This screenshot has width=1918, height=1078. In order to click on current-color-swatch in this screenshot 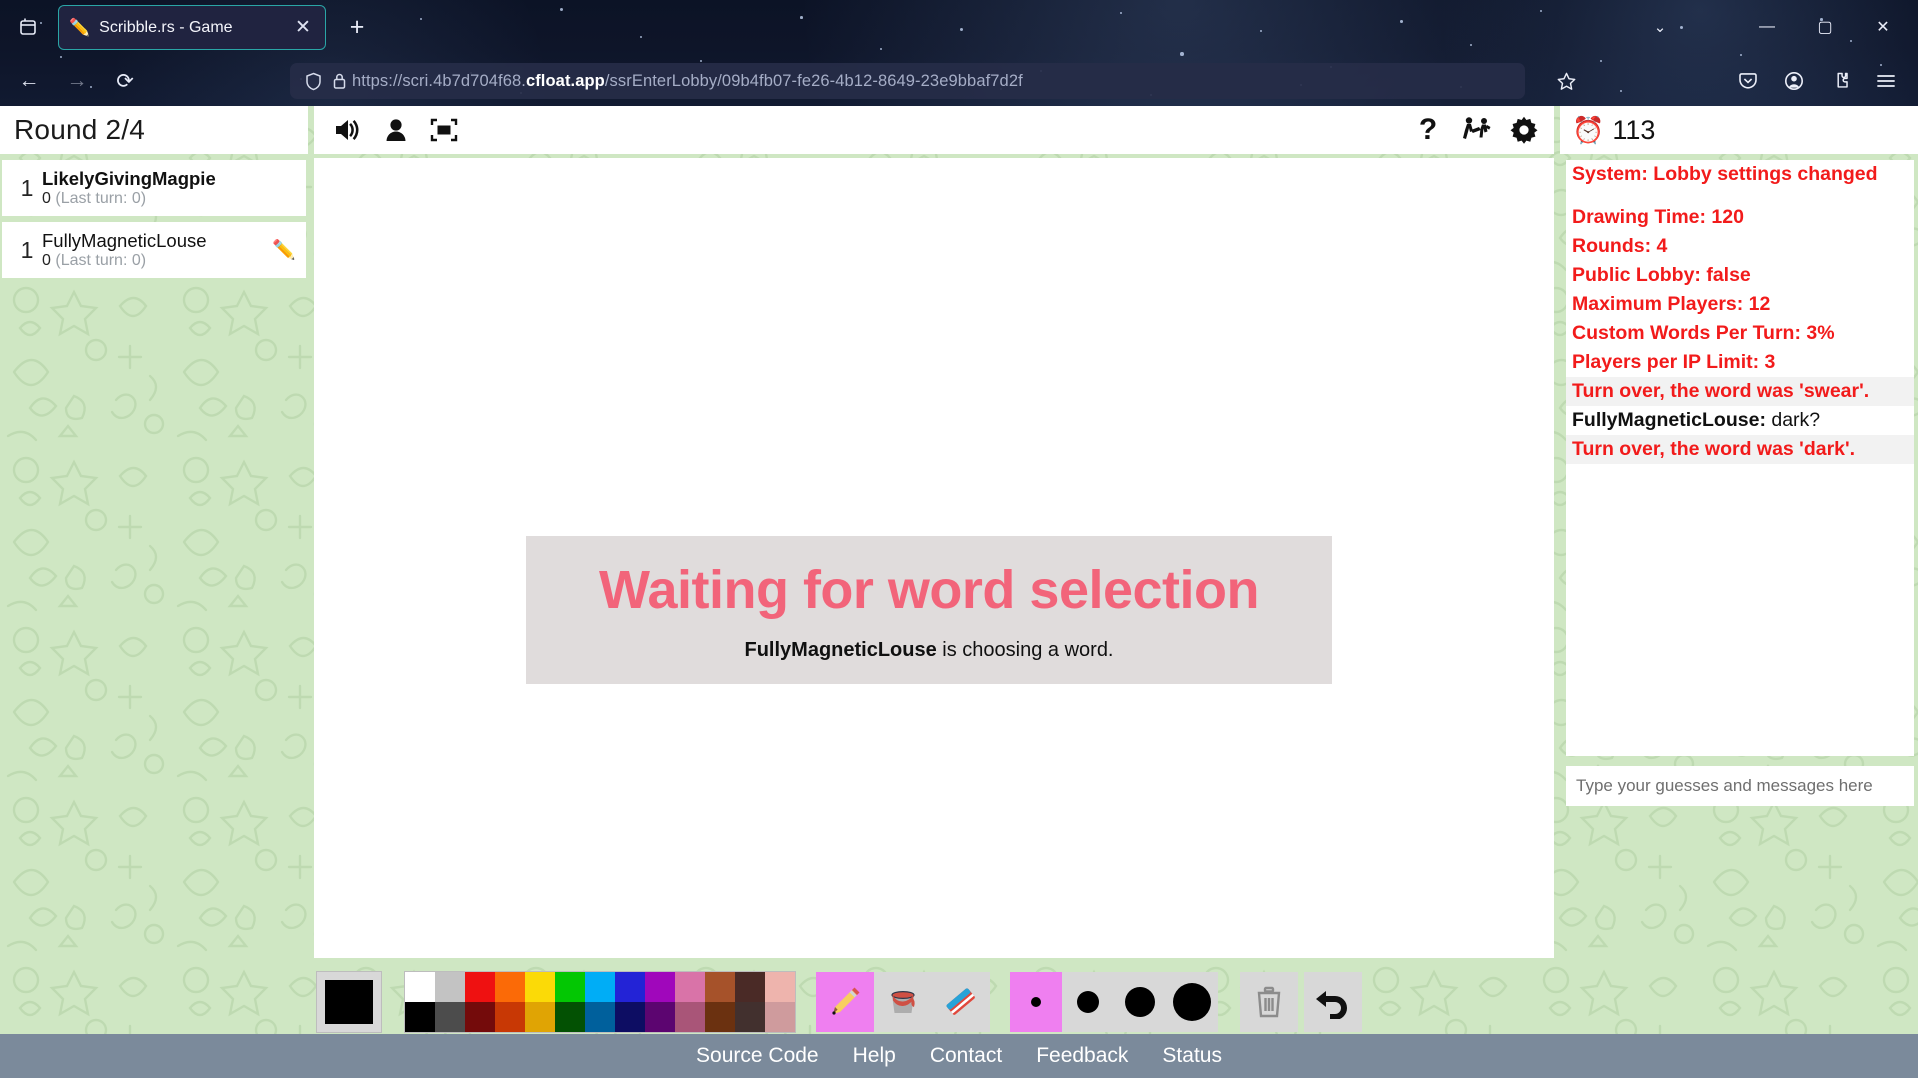, I will do `click(349, 1002)`.